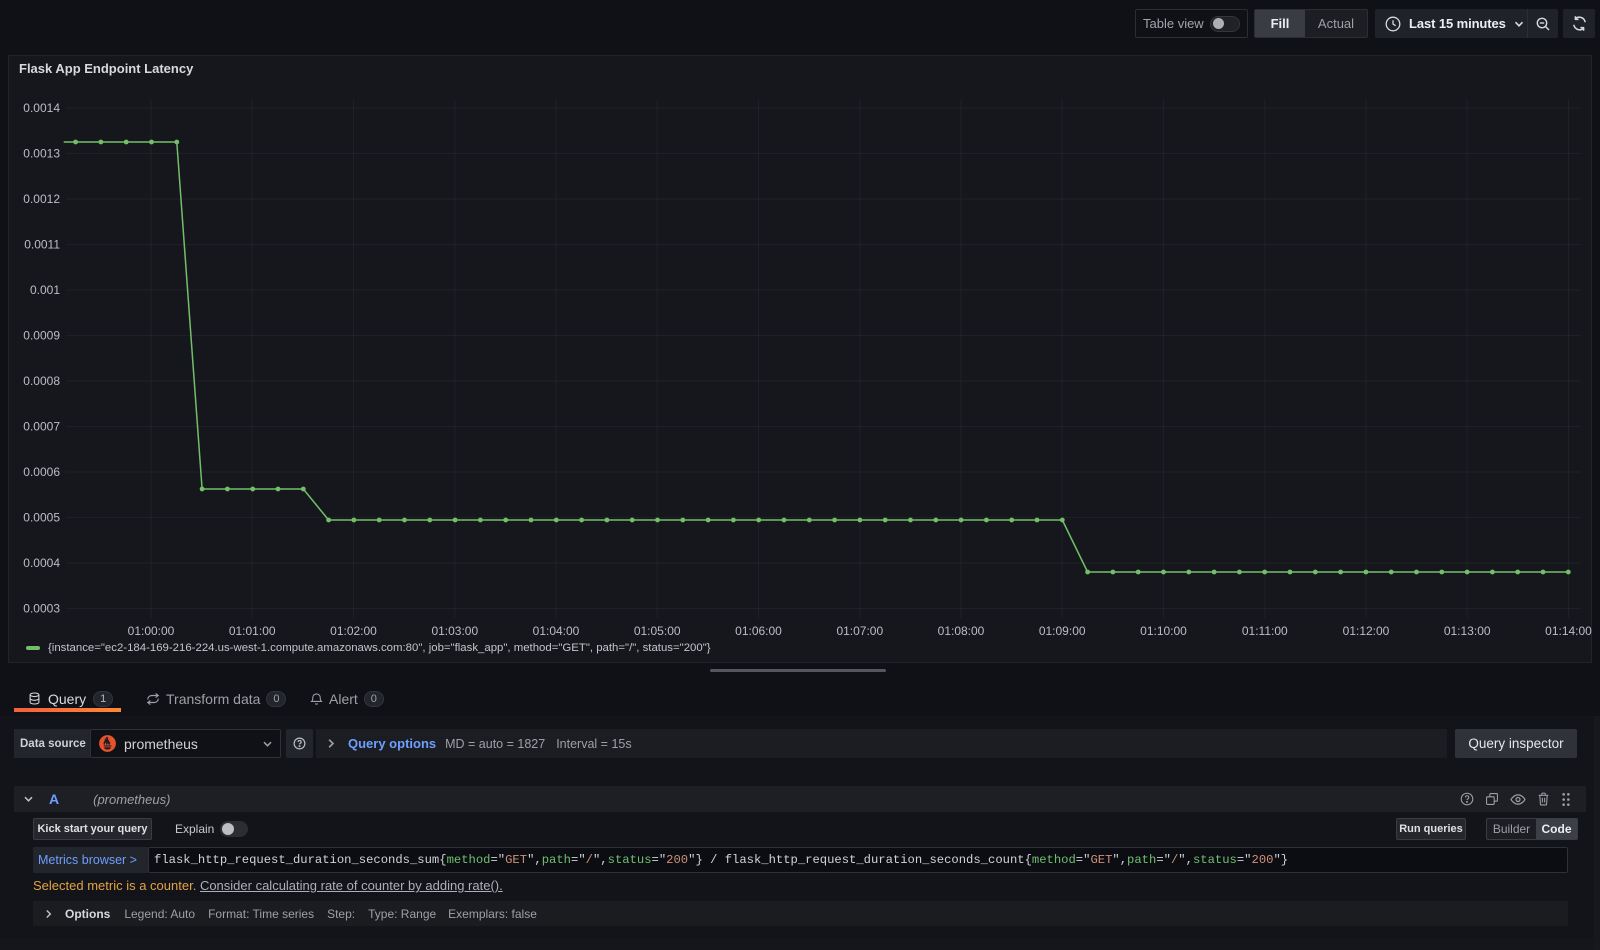 The height and width of the screenshot is (950, 1600). I want to click on svg-text: 01:13:00, so click(1467, 631).